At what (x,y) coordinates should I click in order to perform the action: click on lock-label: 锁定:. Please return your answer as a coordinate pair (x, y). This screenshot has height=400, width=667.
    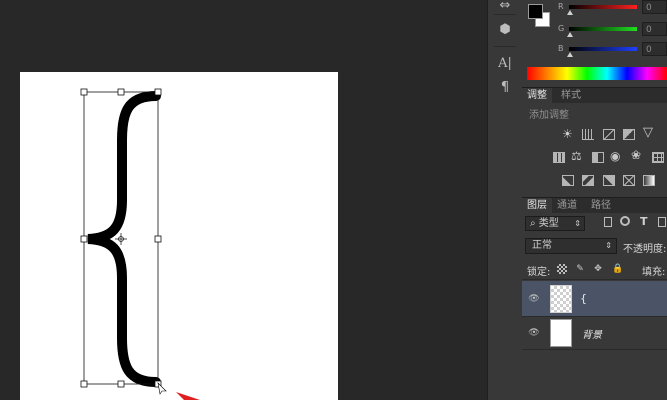
    Looking at the image, I should click on (539, 272).